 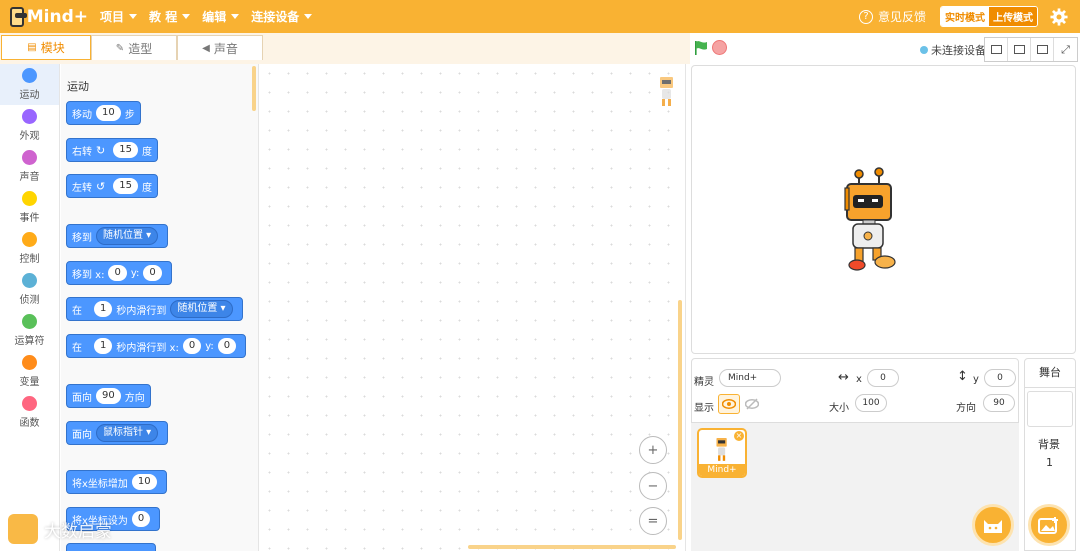 I want to click on block-goto-xy: 移到 x: 0 y: 0, so click(x=119, y=273).